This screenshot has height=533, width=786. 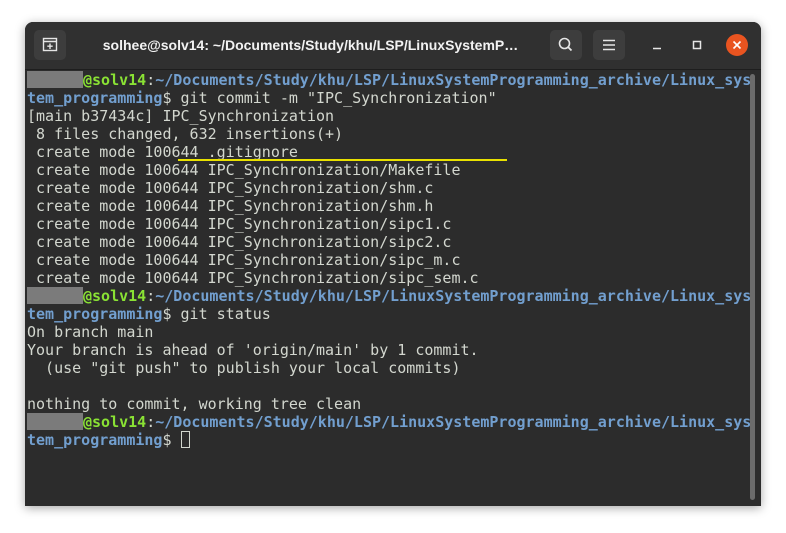 I want to click on close-icon, so click(x=737, y=45).